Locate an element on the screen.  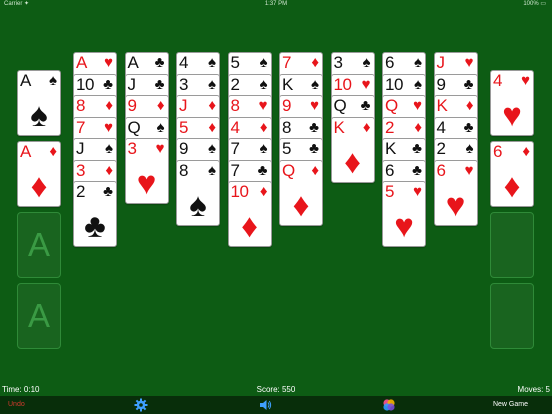
tableau-card: 2 ♣ ♣ is located at coordinates (95, 214).